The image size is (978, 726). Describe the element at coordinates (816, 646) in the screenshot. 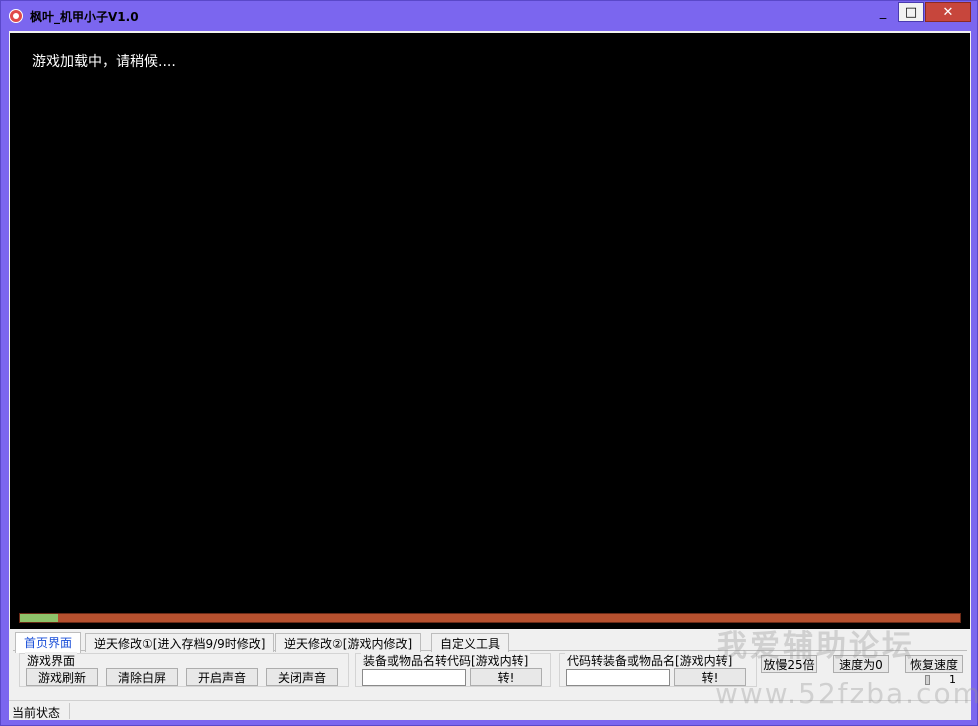

I see `watermark-title: 我爱辅助论坛` at that location.